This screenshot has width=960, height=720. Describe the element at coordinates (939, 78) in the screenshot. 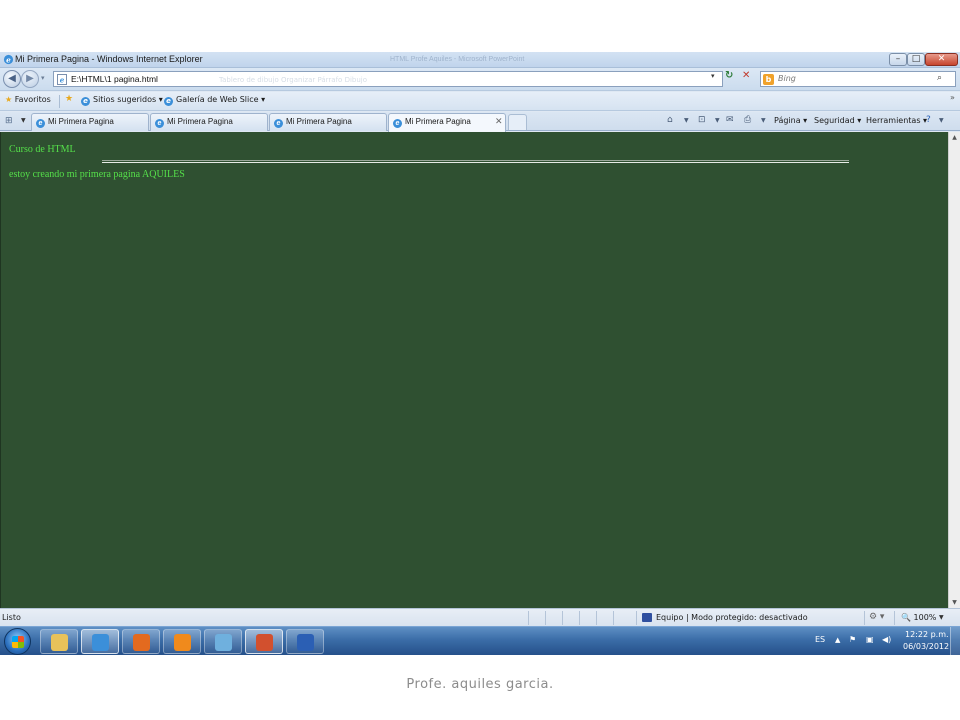

I see `search-icon: ⌕` at that location.